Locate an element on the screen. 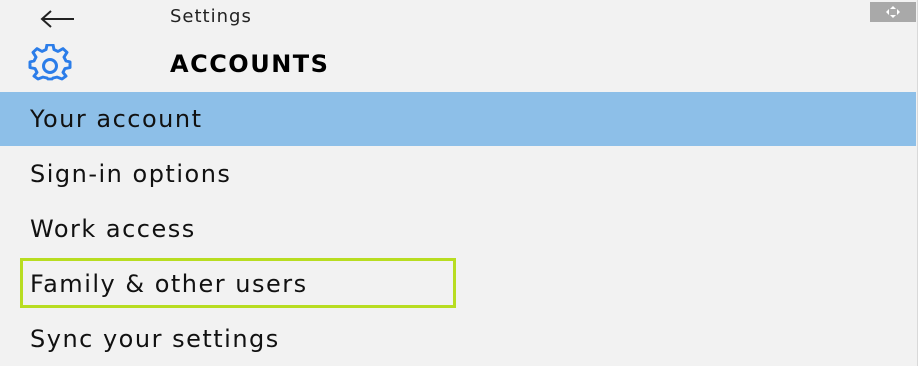  move-icon is located at coordinates (893, 12).